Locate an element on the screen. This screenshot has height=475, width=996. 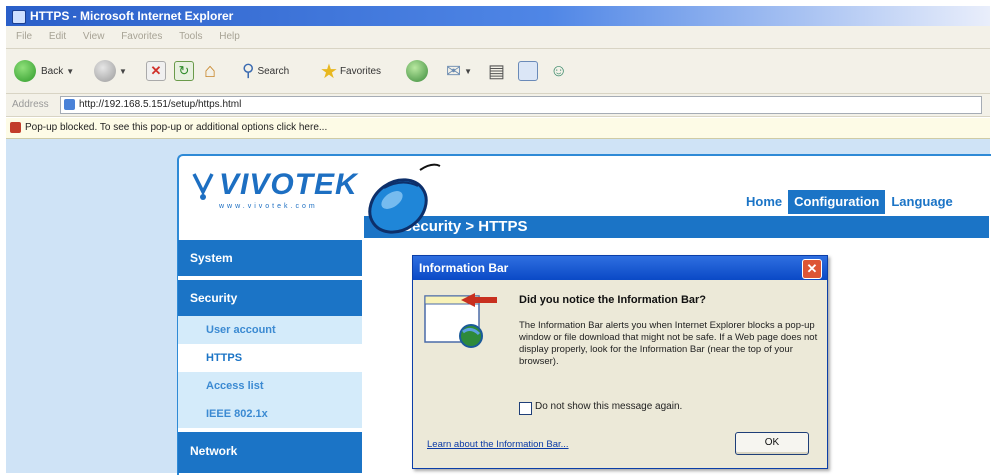
mail-button: ✉ ▼ is located at coordinates (459, 71).